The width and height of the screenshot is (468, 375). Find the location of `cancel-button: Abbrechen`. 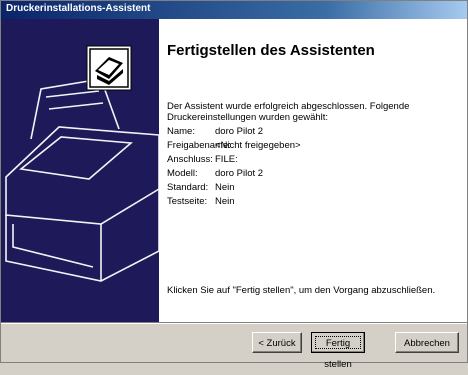

cancel-button: Abbrechen is located at coordinates (427, 342).